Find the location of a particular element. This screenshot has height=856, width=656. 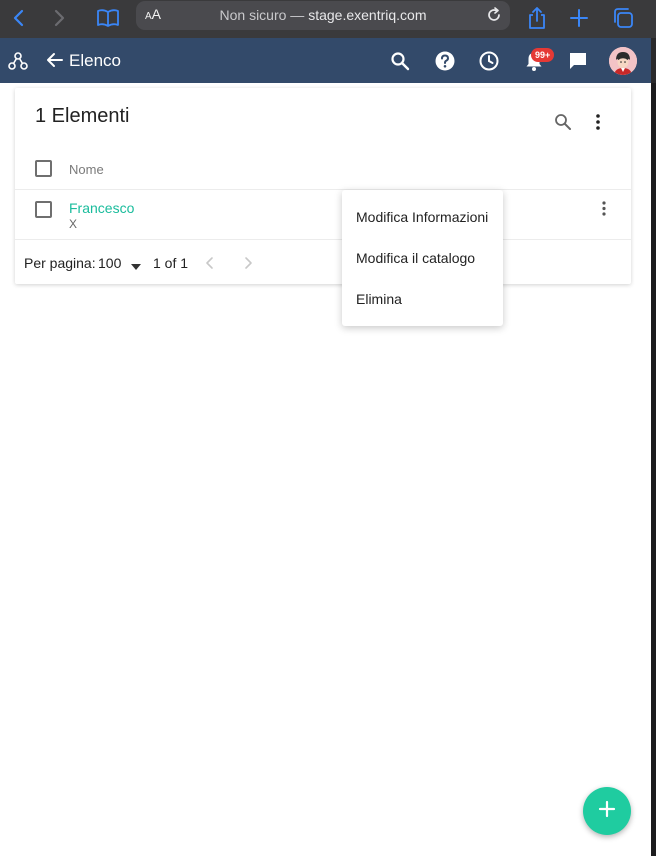

tabs-icon is located at coordinates (623, 18).